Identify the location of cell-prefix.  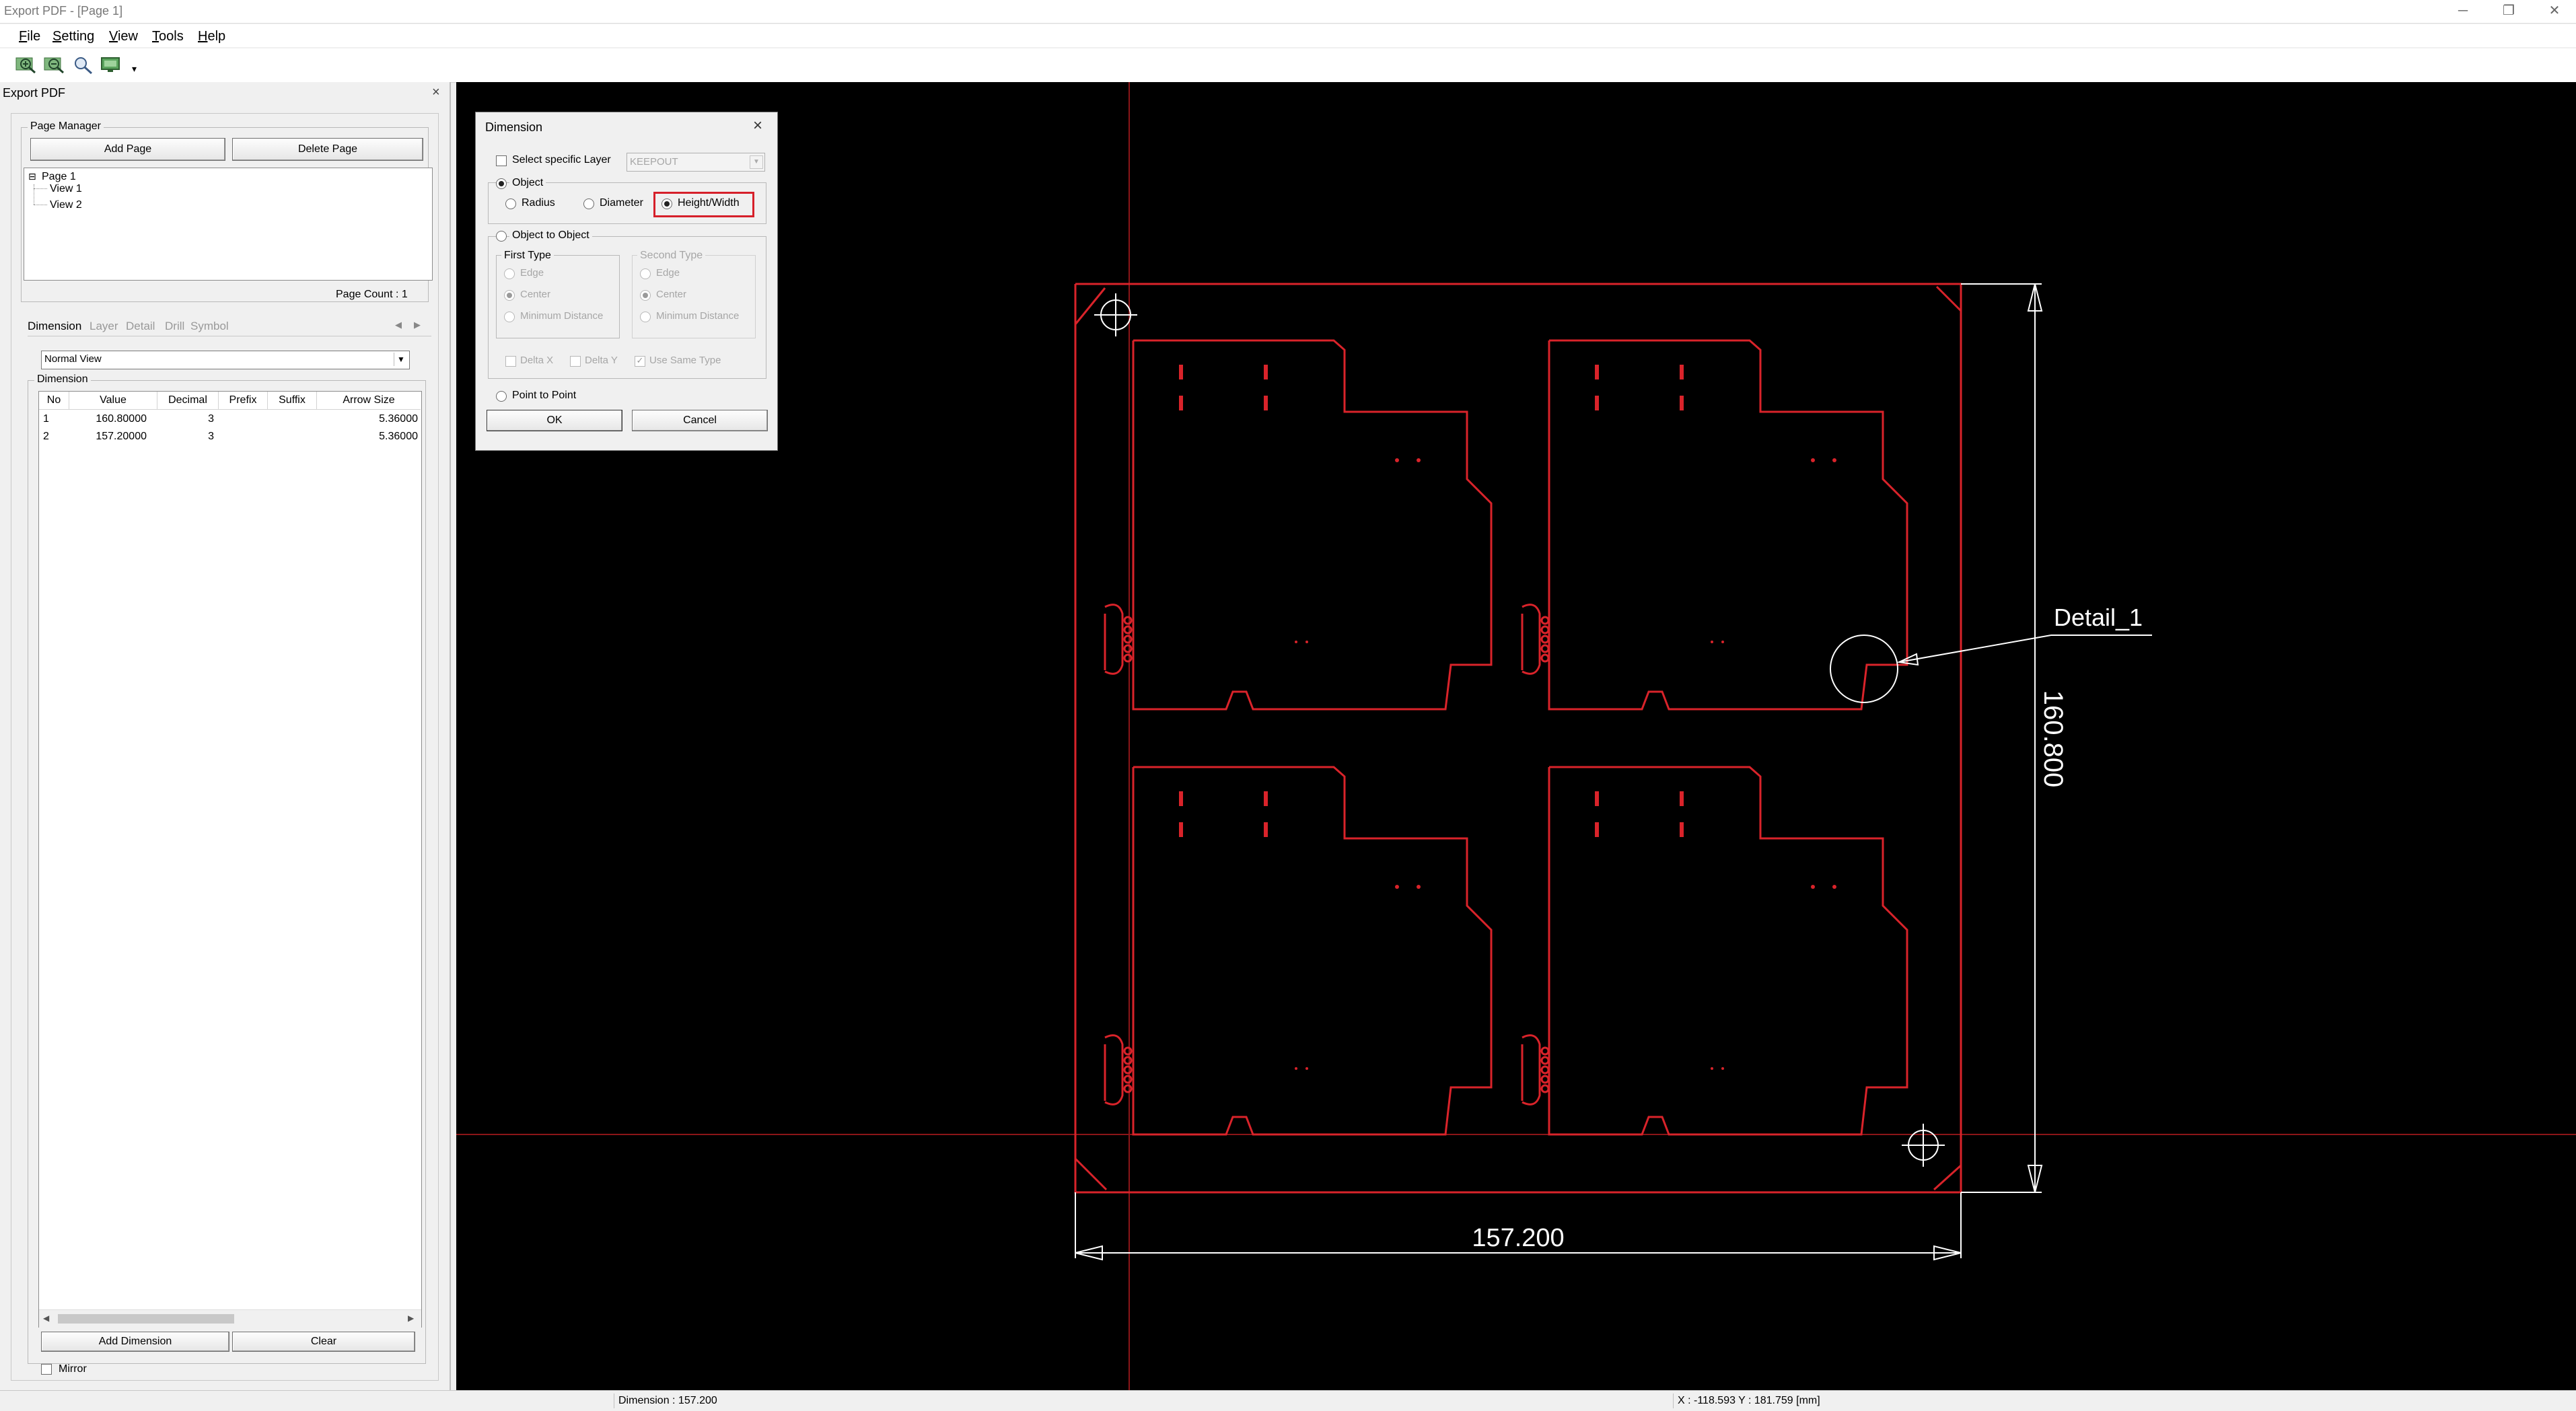
(243, 436).